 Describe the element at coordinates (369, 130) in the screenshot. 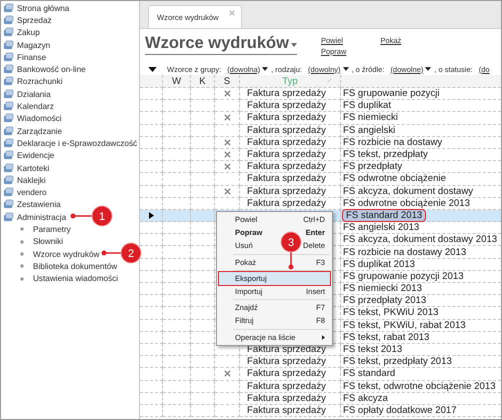

I see `table-cell: FS angielski` at that location.